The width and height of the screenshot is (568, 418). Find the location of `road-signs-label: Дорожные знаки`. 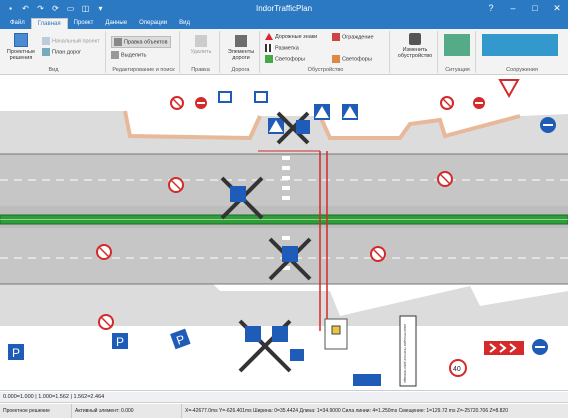

road-signs-label: Дорожные знаки is located at coordinates (296, 36).